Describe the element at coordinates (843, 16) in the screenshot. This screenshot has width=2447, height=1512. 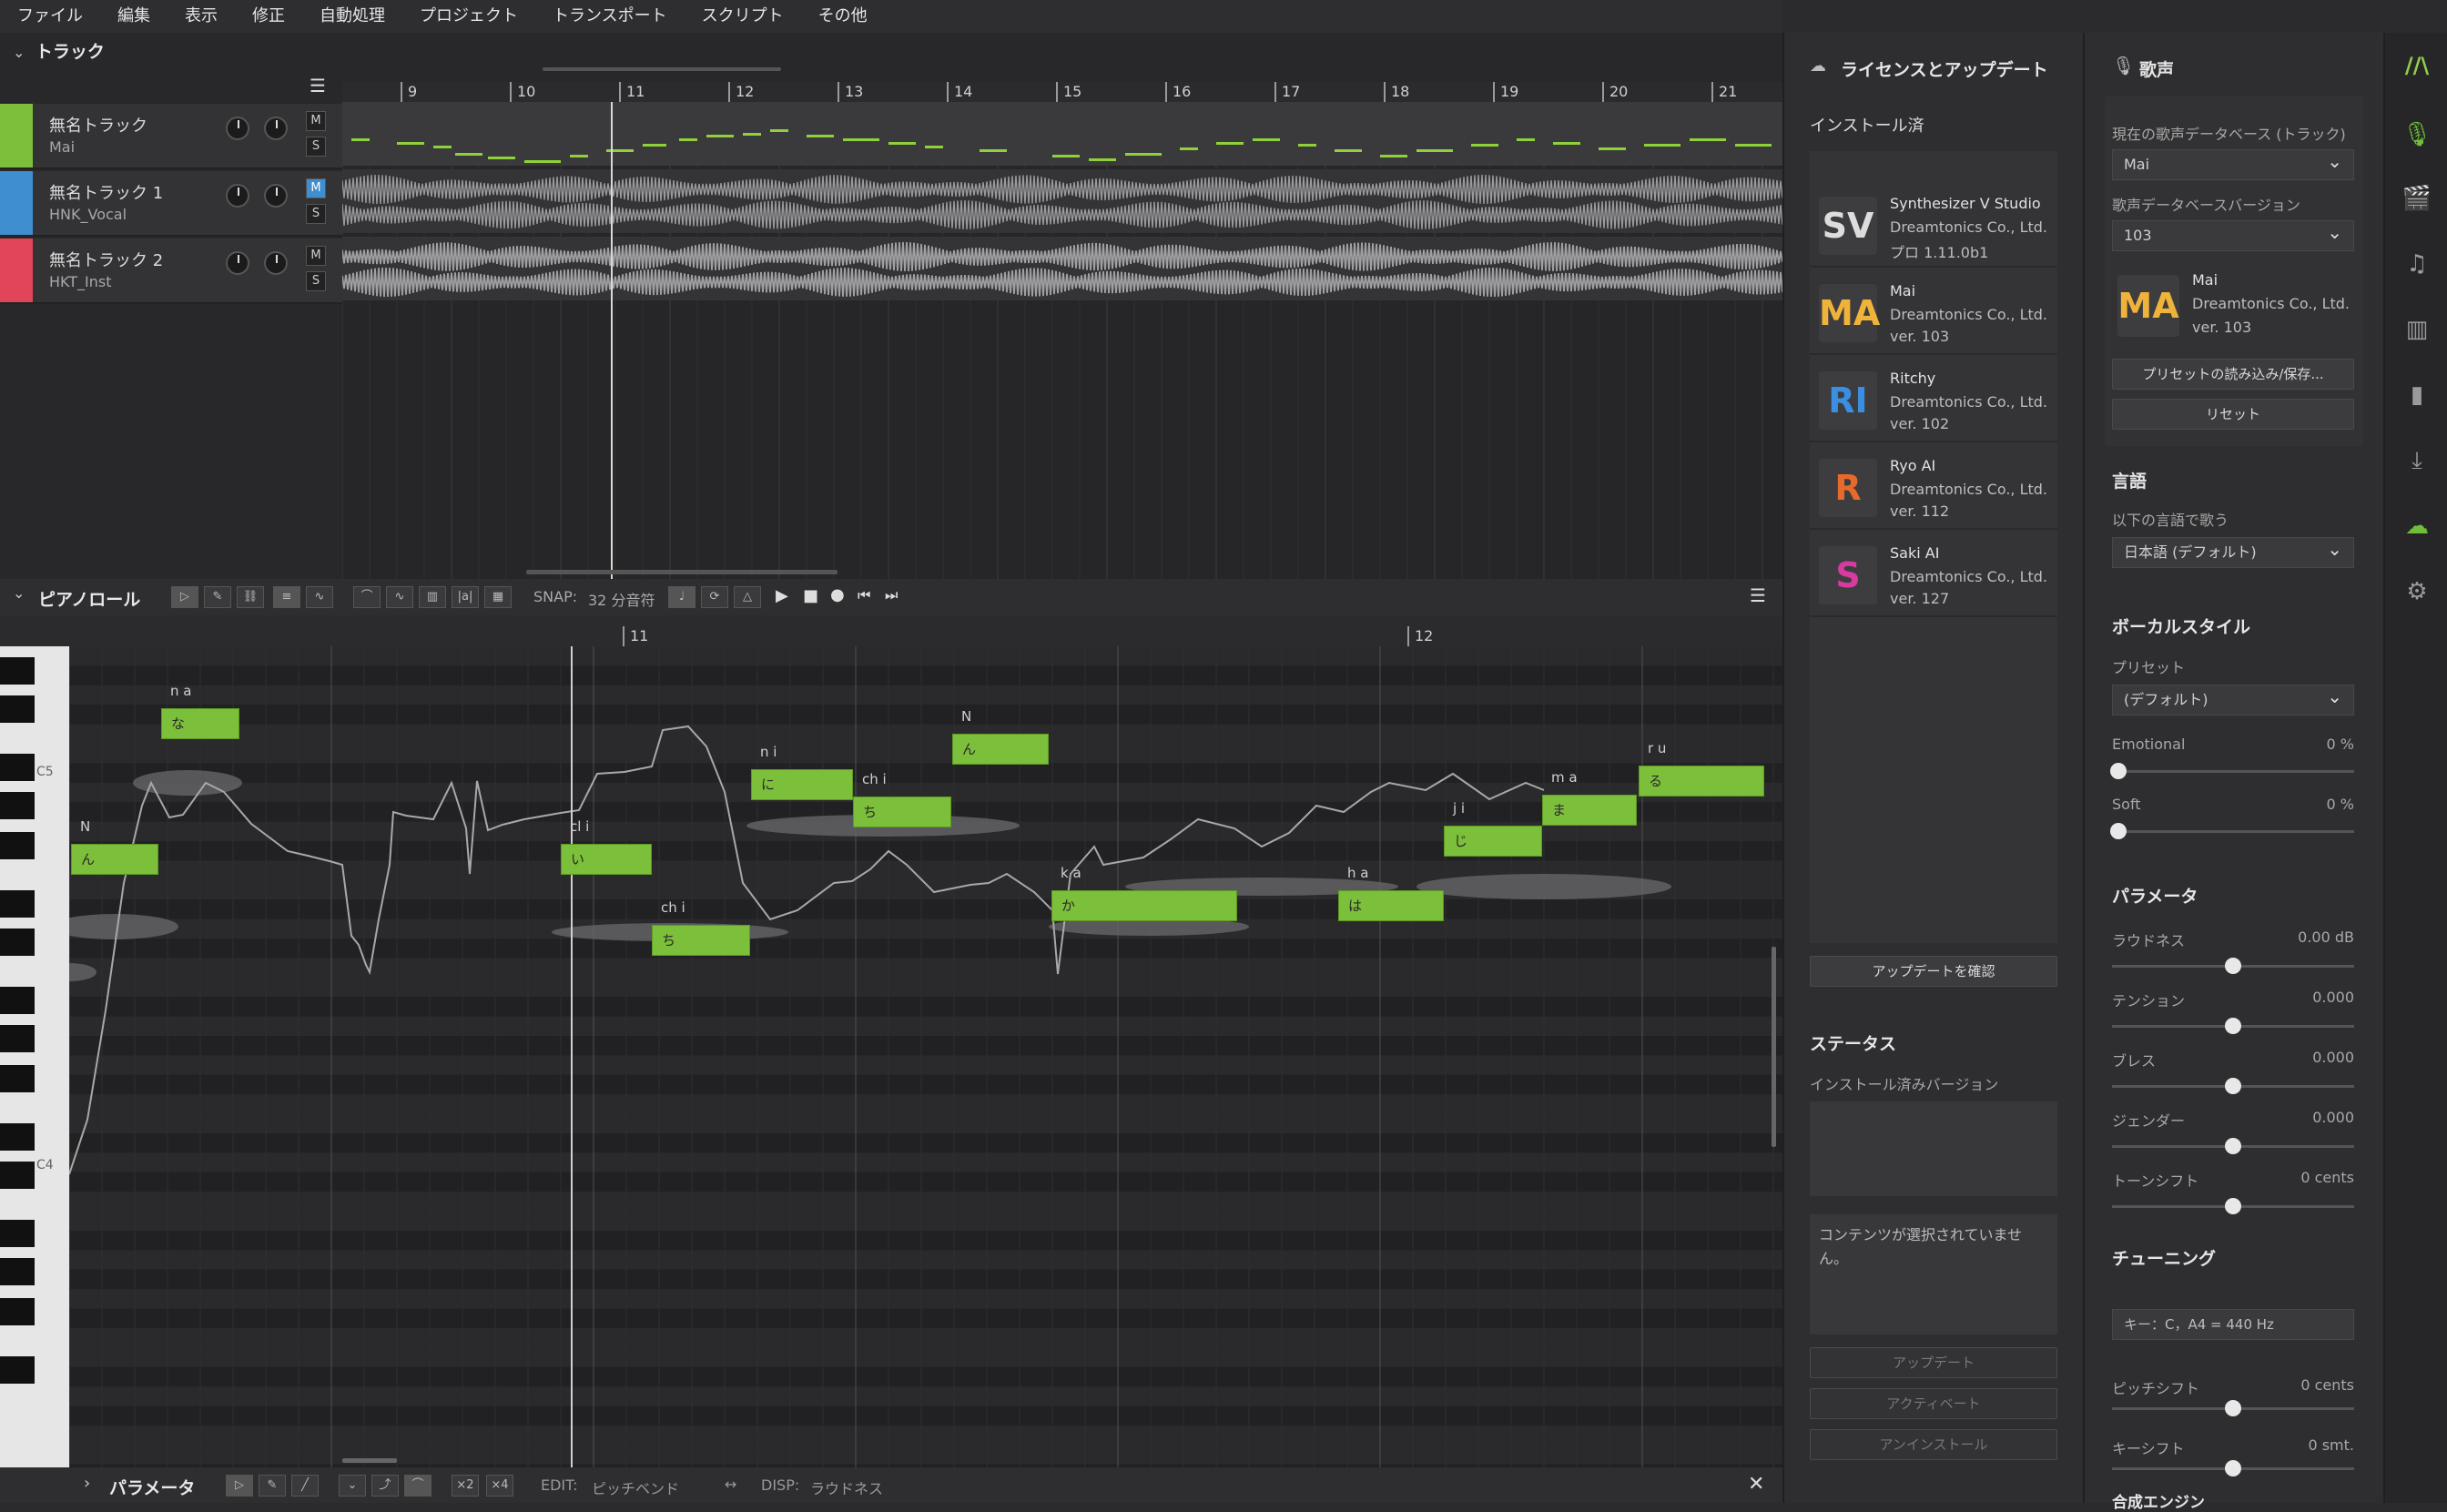
I see `menu-other: その他` at that location.